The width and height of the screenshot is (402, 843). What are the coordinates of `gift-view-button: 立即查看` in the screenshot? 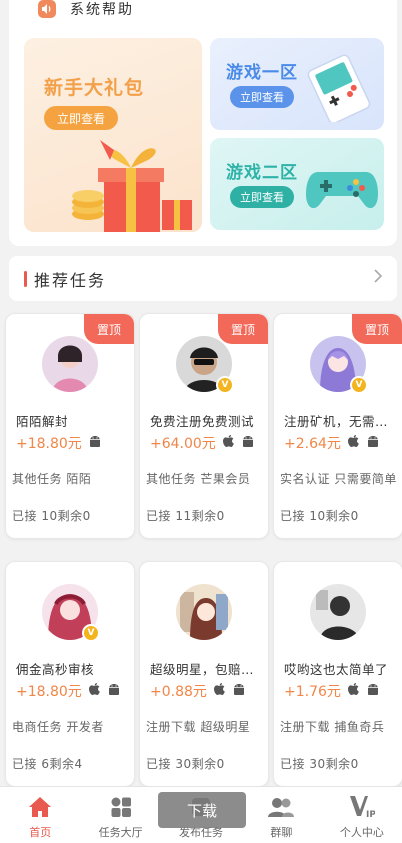 It's located at (81, 118).